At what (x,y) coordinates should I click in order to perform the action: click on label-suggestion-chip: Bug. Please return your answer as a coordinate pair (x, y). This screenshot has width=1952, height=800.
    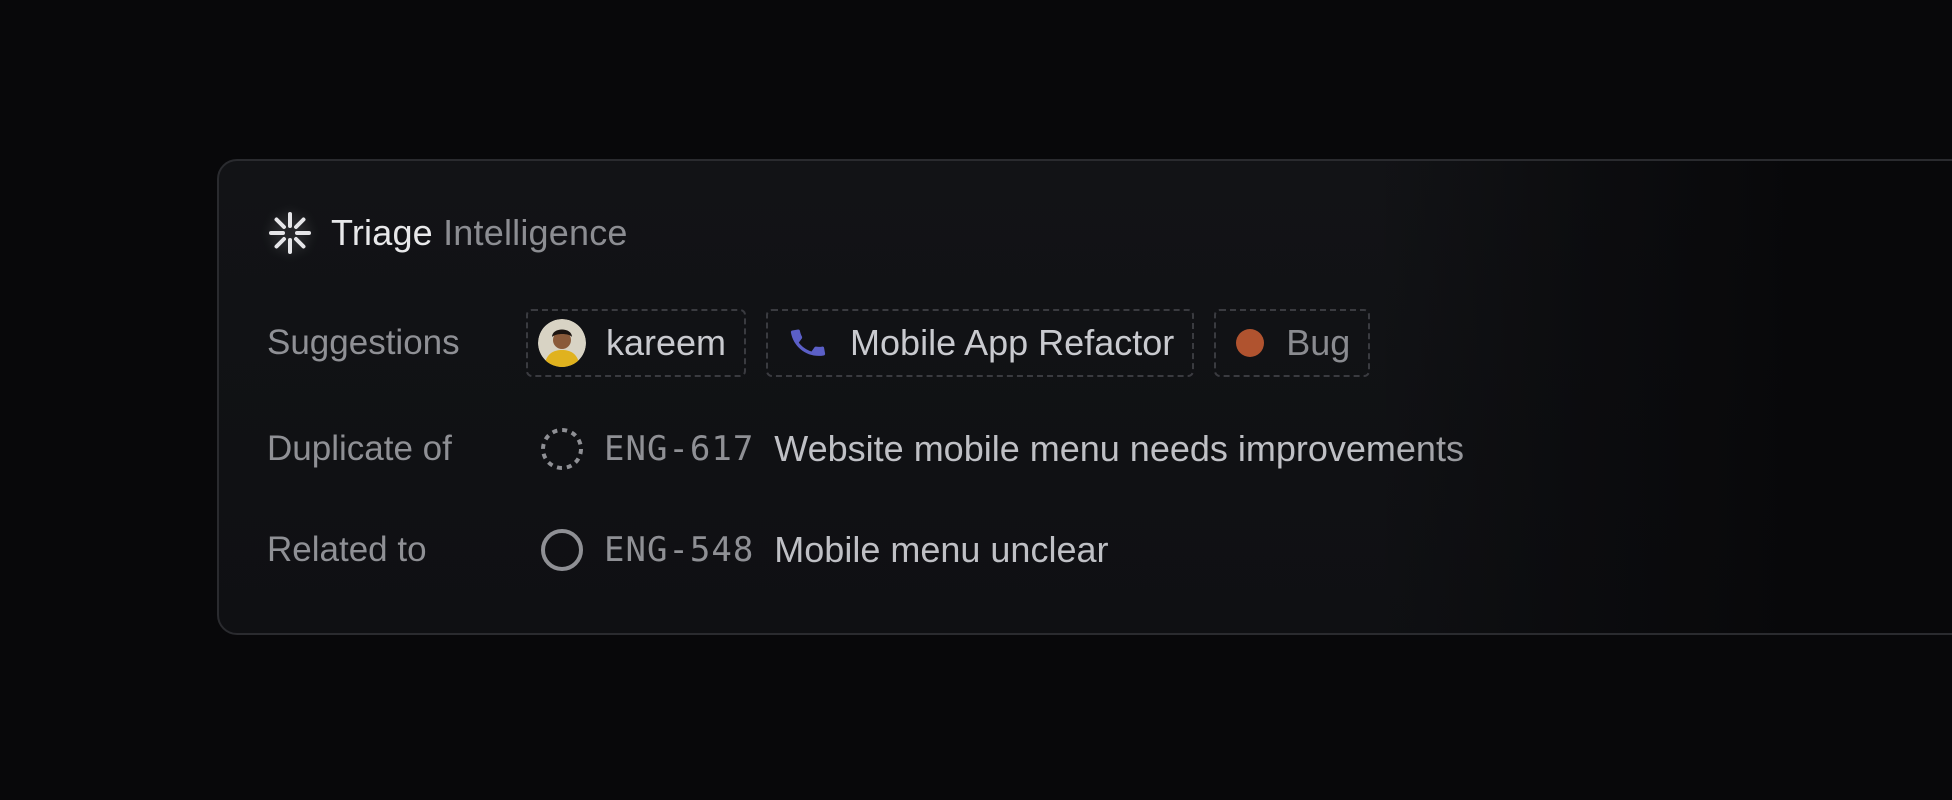
    Looking at the image, I should click on (1292, 343).